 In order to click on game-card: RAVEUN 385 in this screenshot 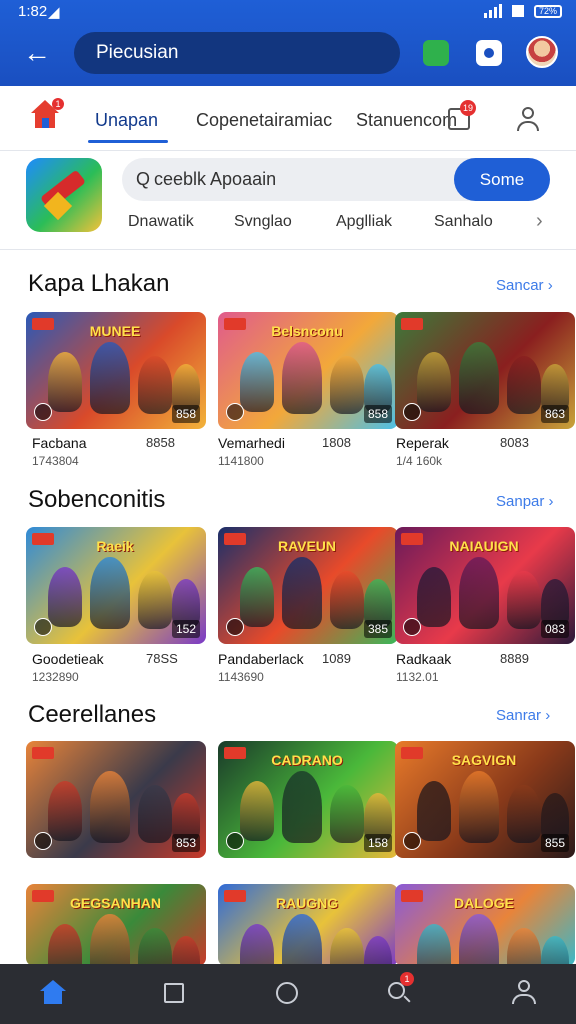, I will do `click(308, 585)`.